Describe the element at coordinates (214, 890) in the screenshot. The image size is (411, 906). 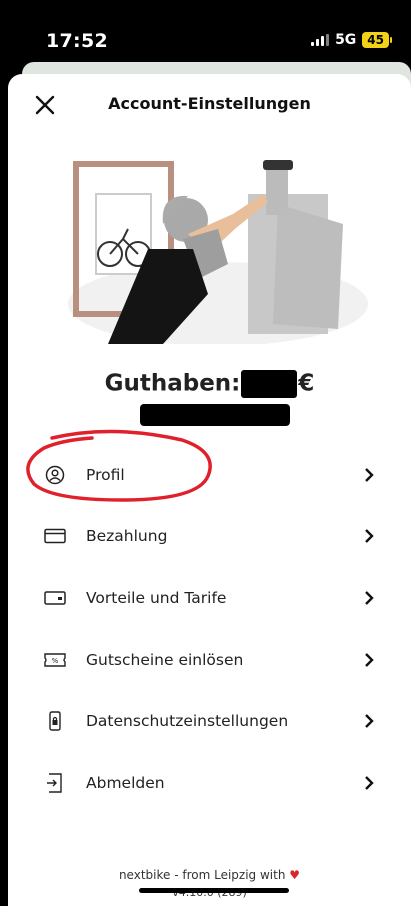
I see `home-indicator` at that location.